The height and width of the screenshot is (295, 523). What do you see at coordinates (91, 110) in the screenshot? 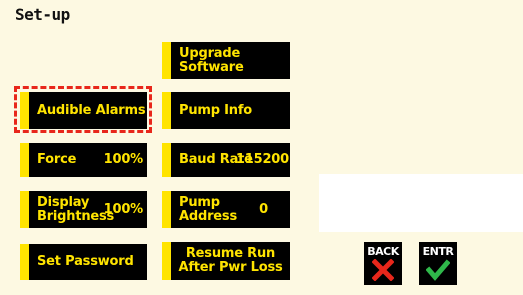
I see `audible-alarms-label: Audible Alarms` at bounding box center [91, 110].